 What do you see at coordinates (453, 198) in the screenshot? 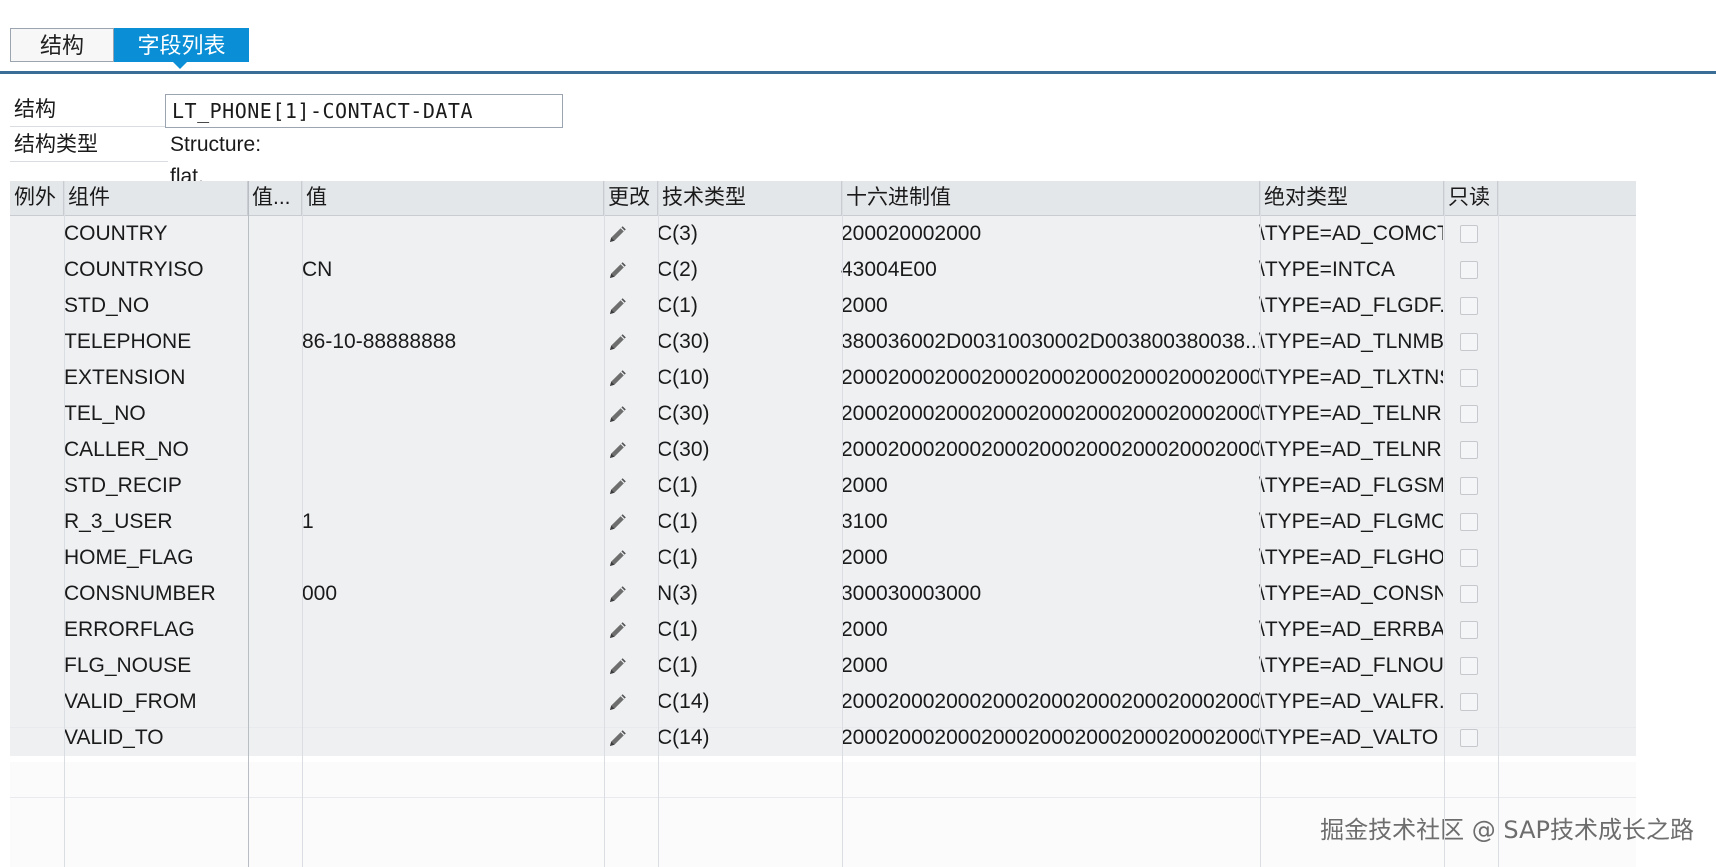
I see `col-value: 值` at bounding box center [453, 198].